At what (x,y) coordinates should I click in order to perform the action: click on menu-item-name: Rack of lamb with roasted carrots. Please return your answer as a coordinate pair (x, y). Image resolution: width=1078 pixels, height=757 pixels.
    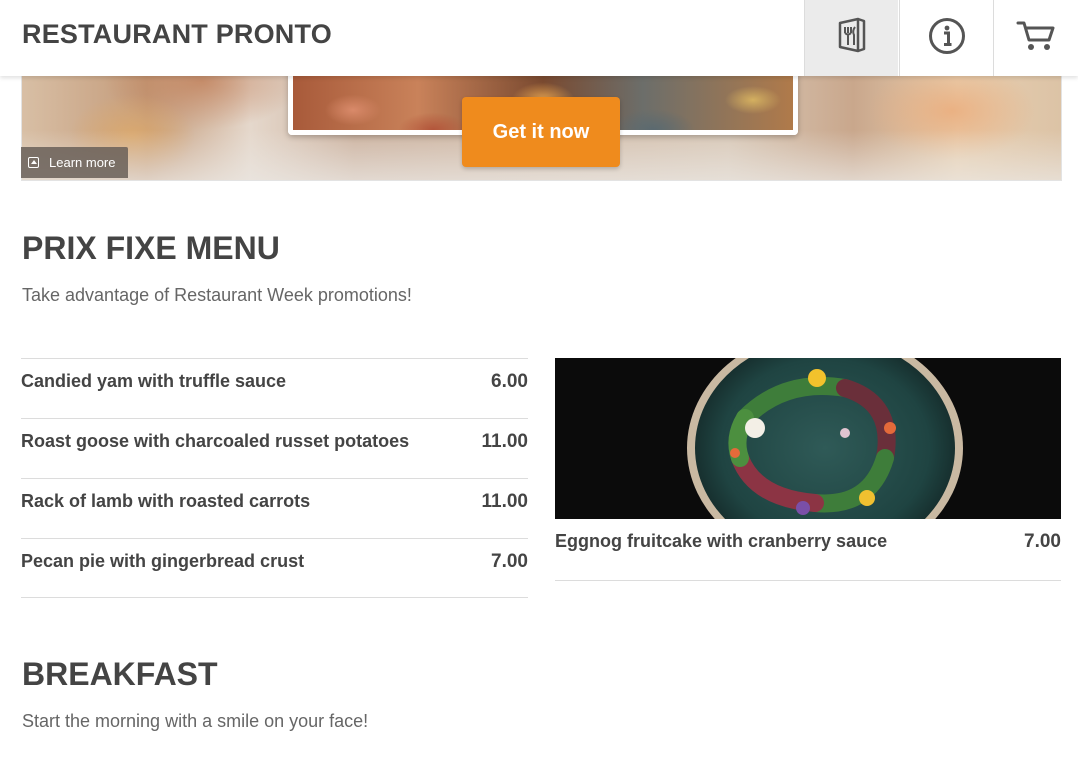
    Looking at the image, I should click on (166, 501).